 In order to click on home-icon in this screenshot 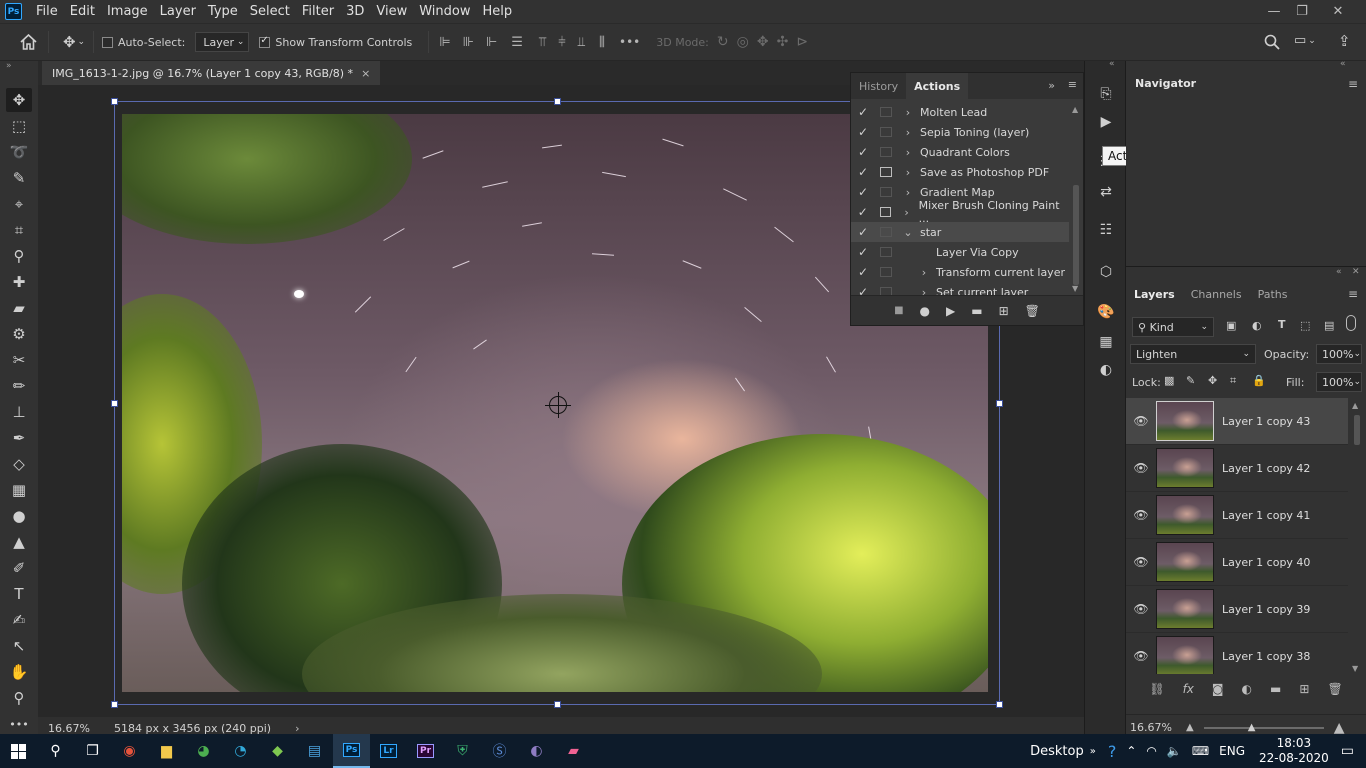, I will do `click(28, 42)`.